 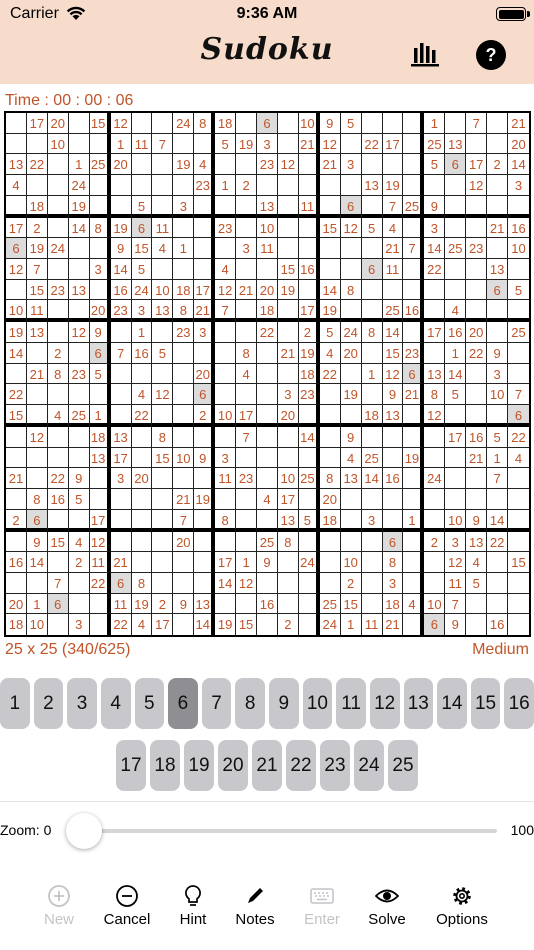 I want to click on board-cell: 2, so click(x=288, y=624).